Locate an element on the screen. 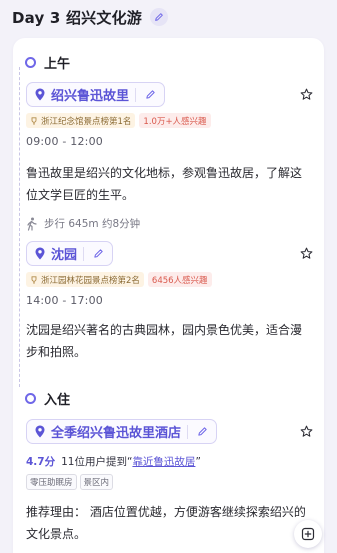 The width and height of the screenshot is (337, 553). interest-tag: 6456人感兴趣 is located at coordinates (179, 279).